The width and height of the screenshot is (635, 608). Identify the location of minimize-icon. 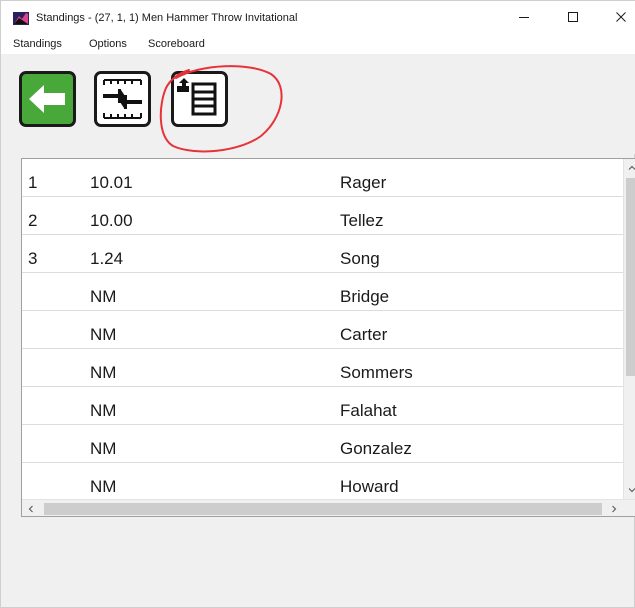
(524, 17).